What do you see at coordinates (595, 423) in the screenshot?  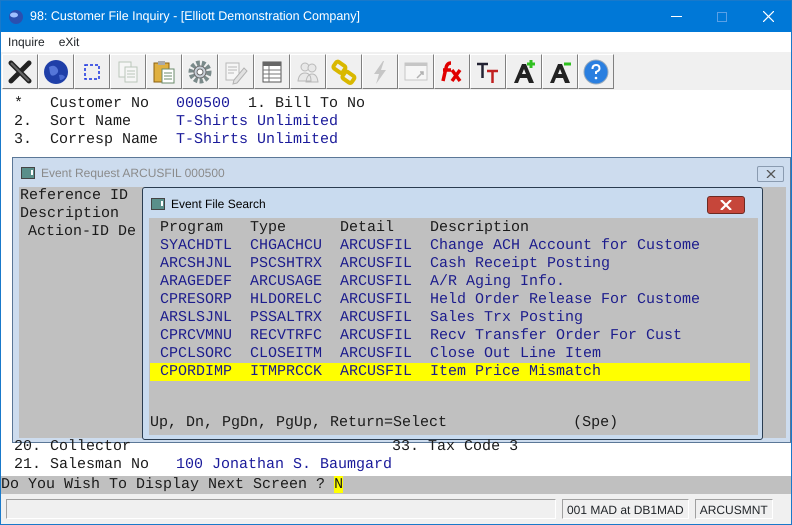 I see `mode-hint: (Spe)` at bounding box center [595, 423].